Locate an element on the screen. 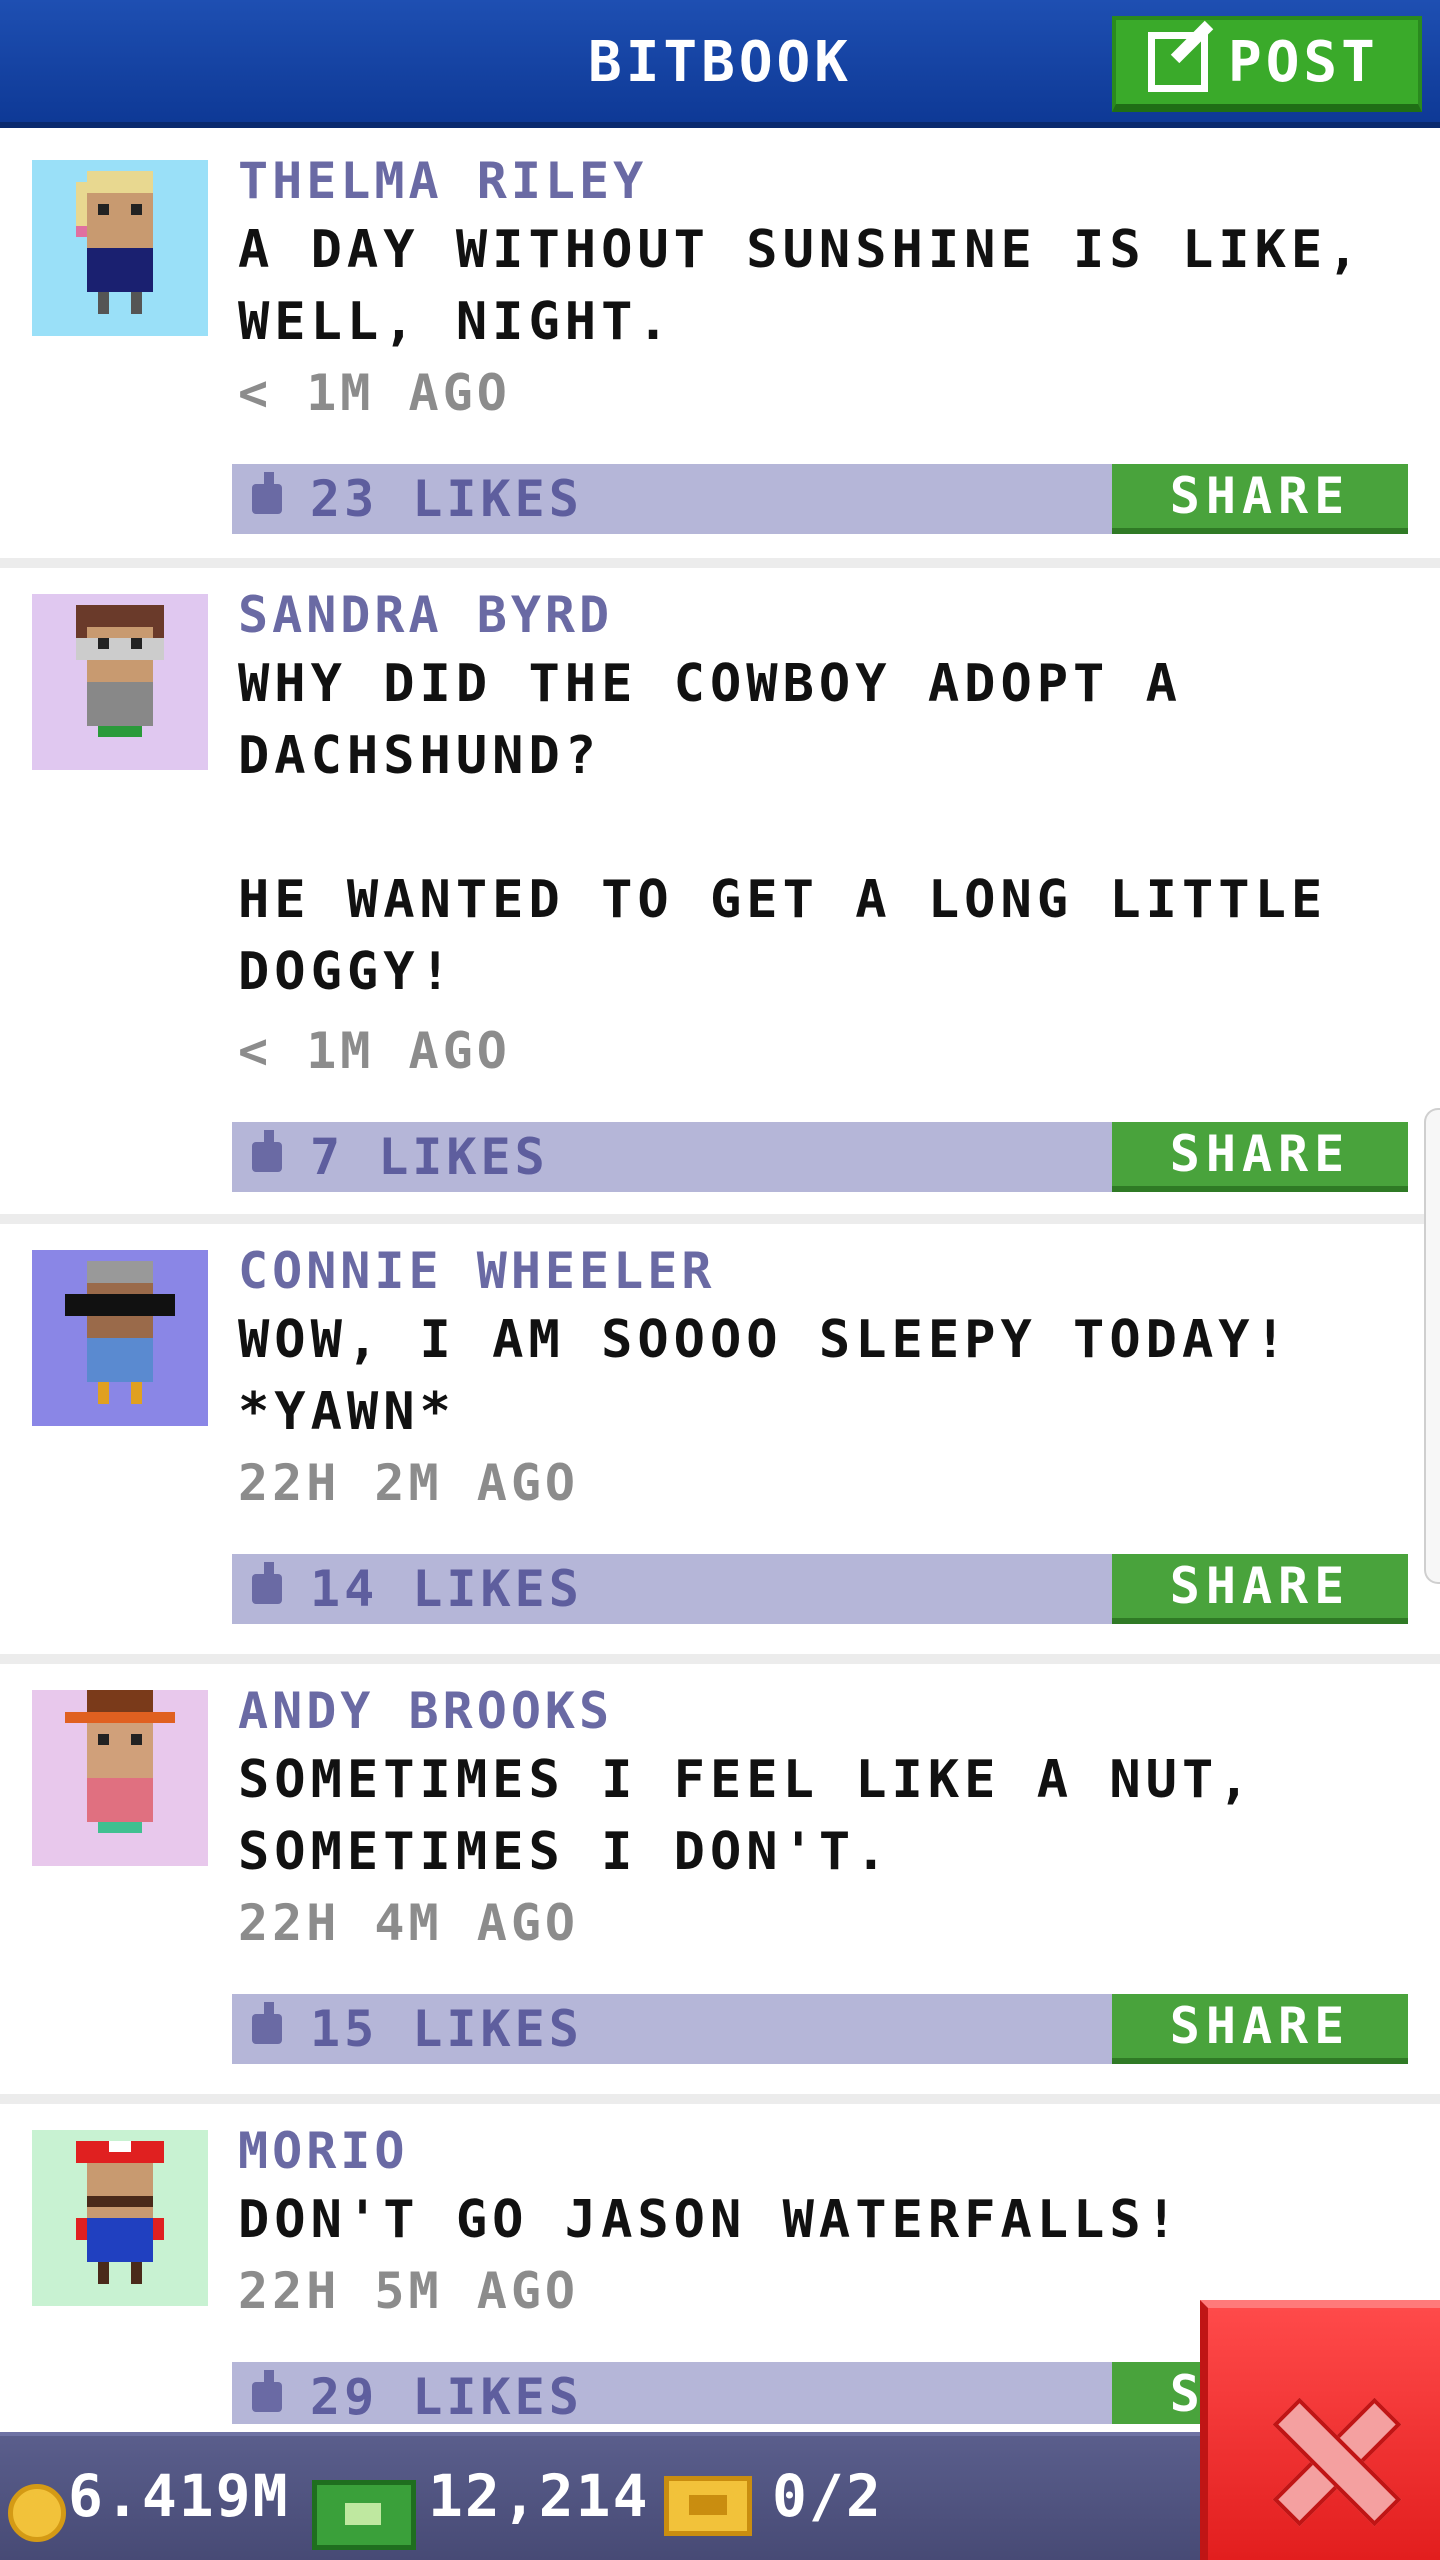 The width and height of the screenshot is (1440, 2560). like-count: 14 LIKES is located at coordinates (446, 1589).